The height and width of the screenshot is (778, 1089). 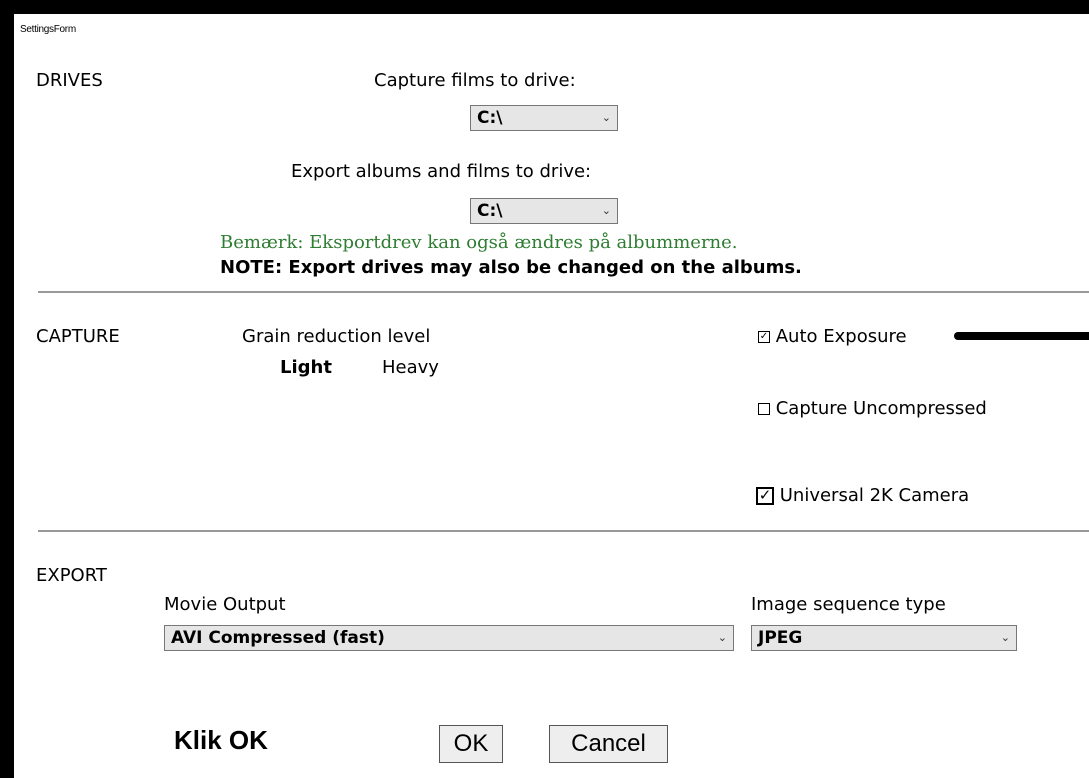 What do you see at coordinates (874, 495) in the screenshot?
I see `universal-camera-label: Universal 2K Camera` at bounding box center [874, 495].